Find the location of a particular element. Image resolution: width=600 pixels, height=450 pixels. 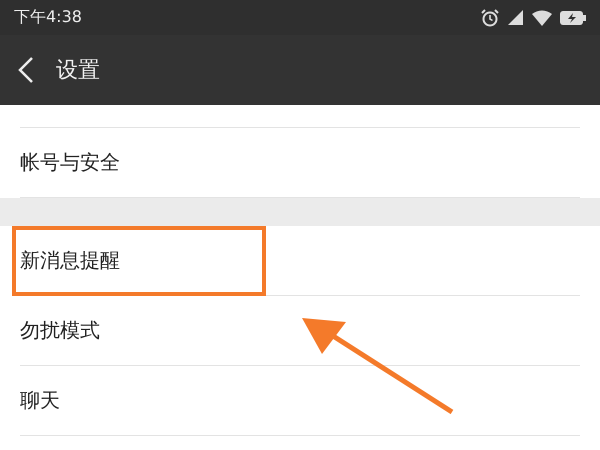

signal-icon is located at coordinates (515, 17).